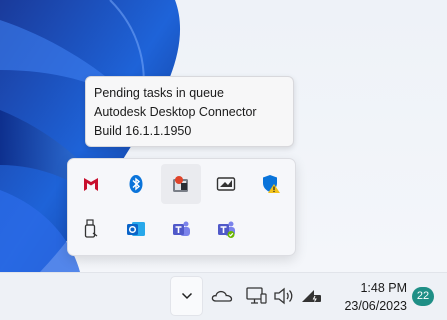 The height and width of the screenshot is (320, 447). I want to click on safely-remove-hardware-icon, so click(226, 184).